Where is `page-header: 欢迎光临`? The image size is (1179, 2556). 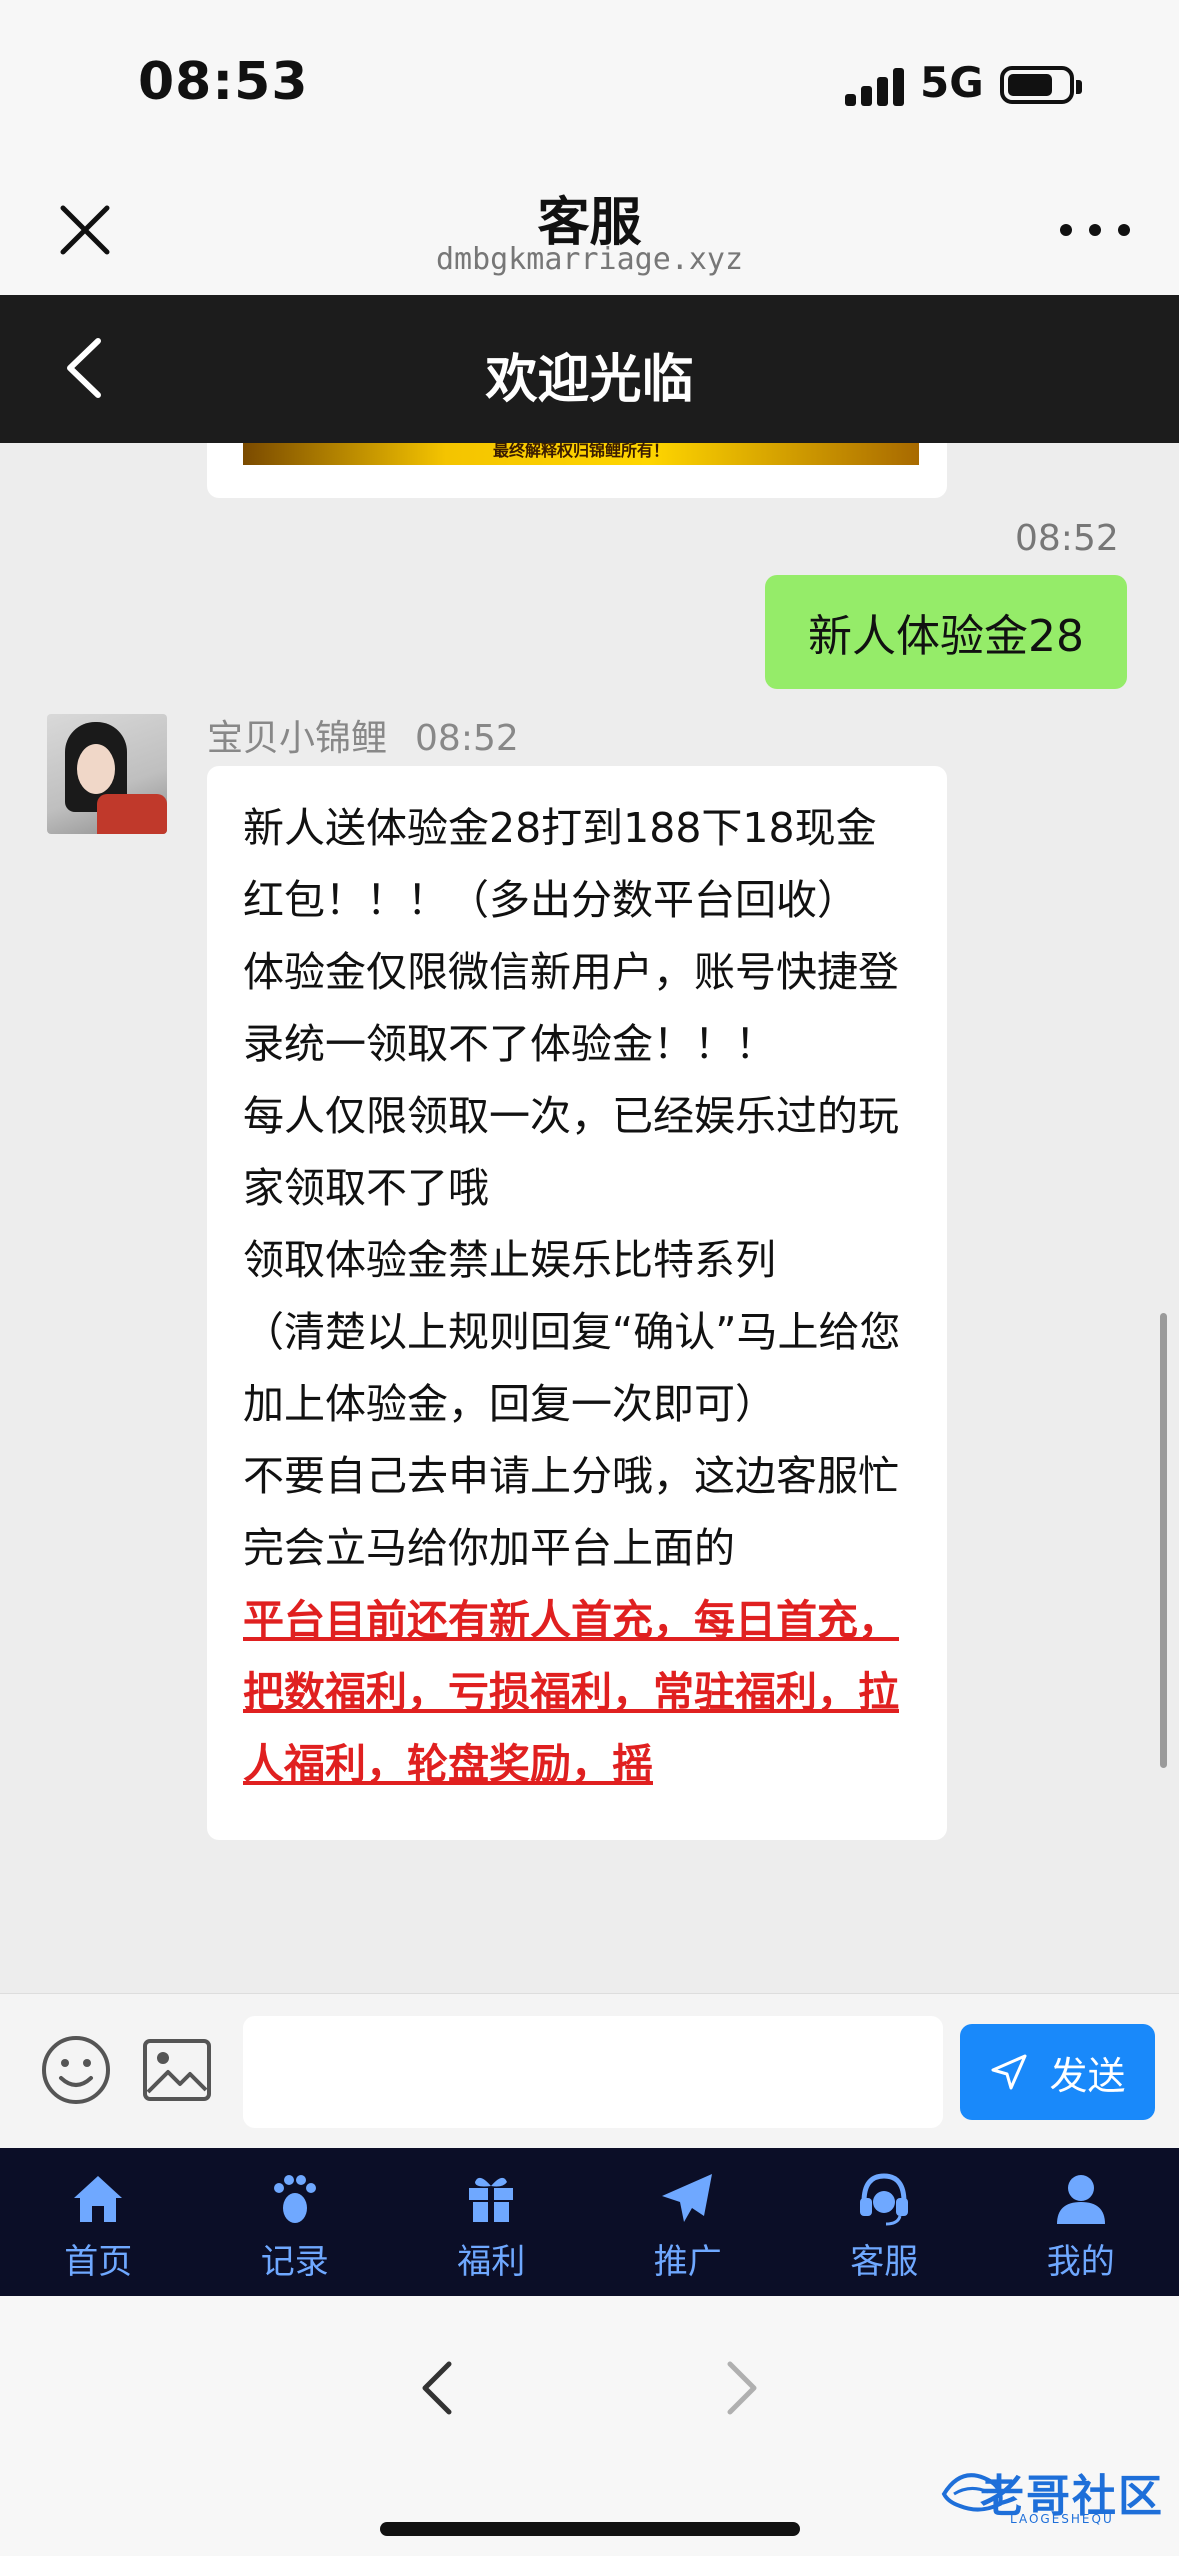 page-header: 欢迎光临 is located at coordinates (589, 369).